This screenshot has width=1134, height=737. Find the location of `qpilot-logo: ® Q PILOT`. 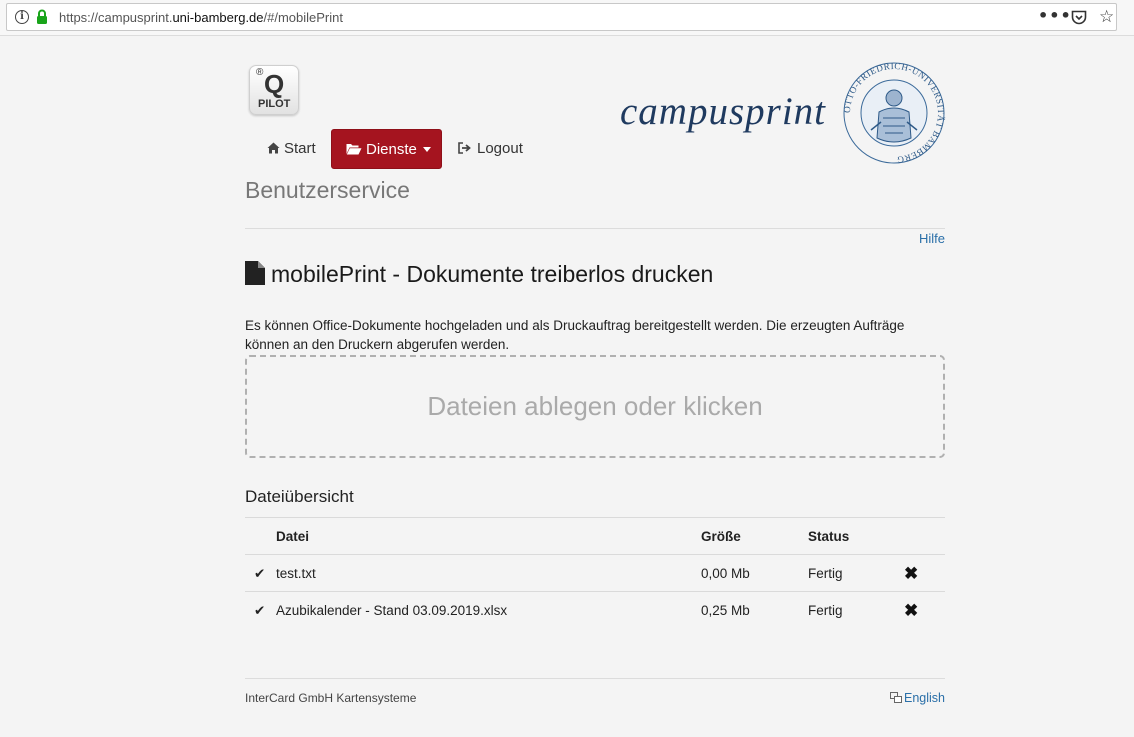

qpilot-logo: ® Q PILOT is located at coordinates (274, 90).